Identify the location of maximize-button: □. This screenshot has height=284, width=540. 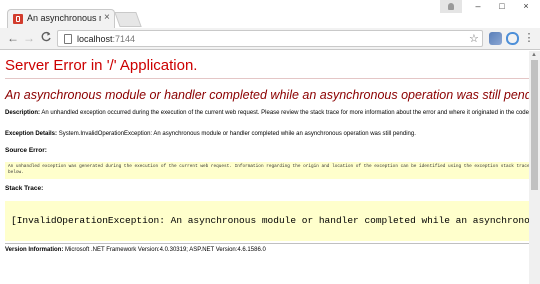
(502, 6).